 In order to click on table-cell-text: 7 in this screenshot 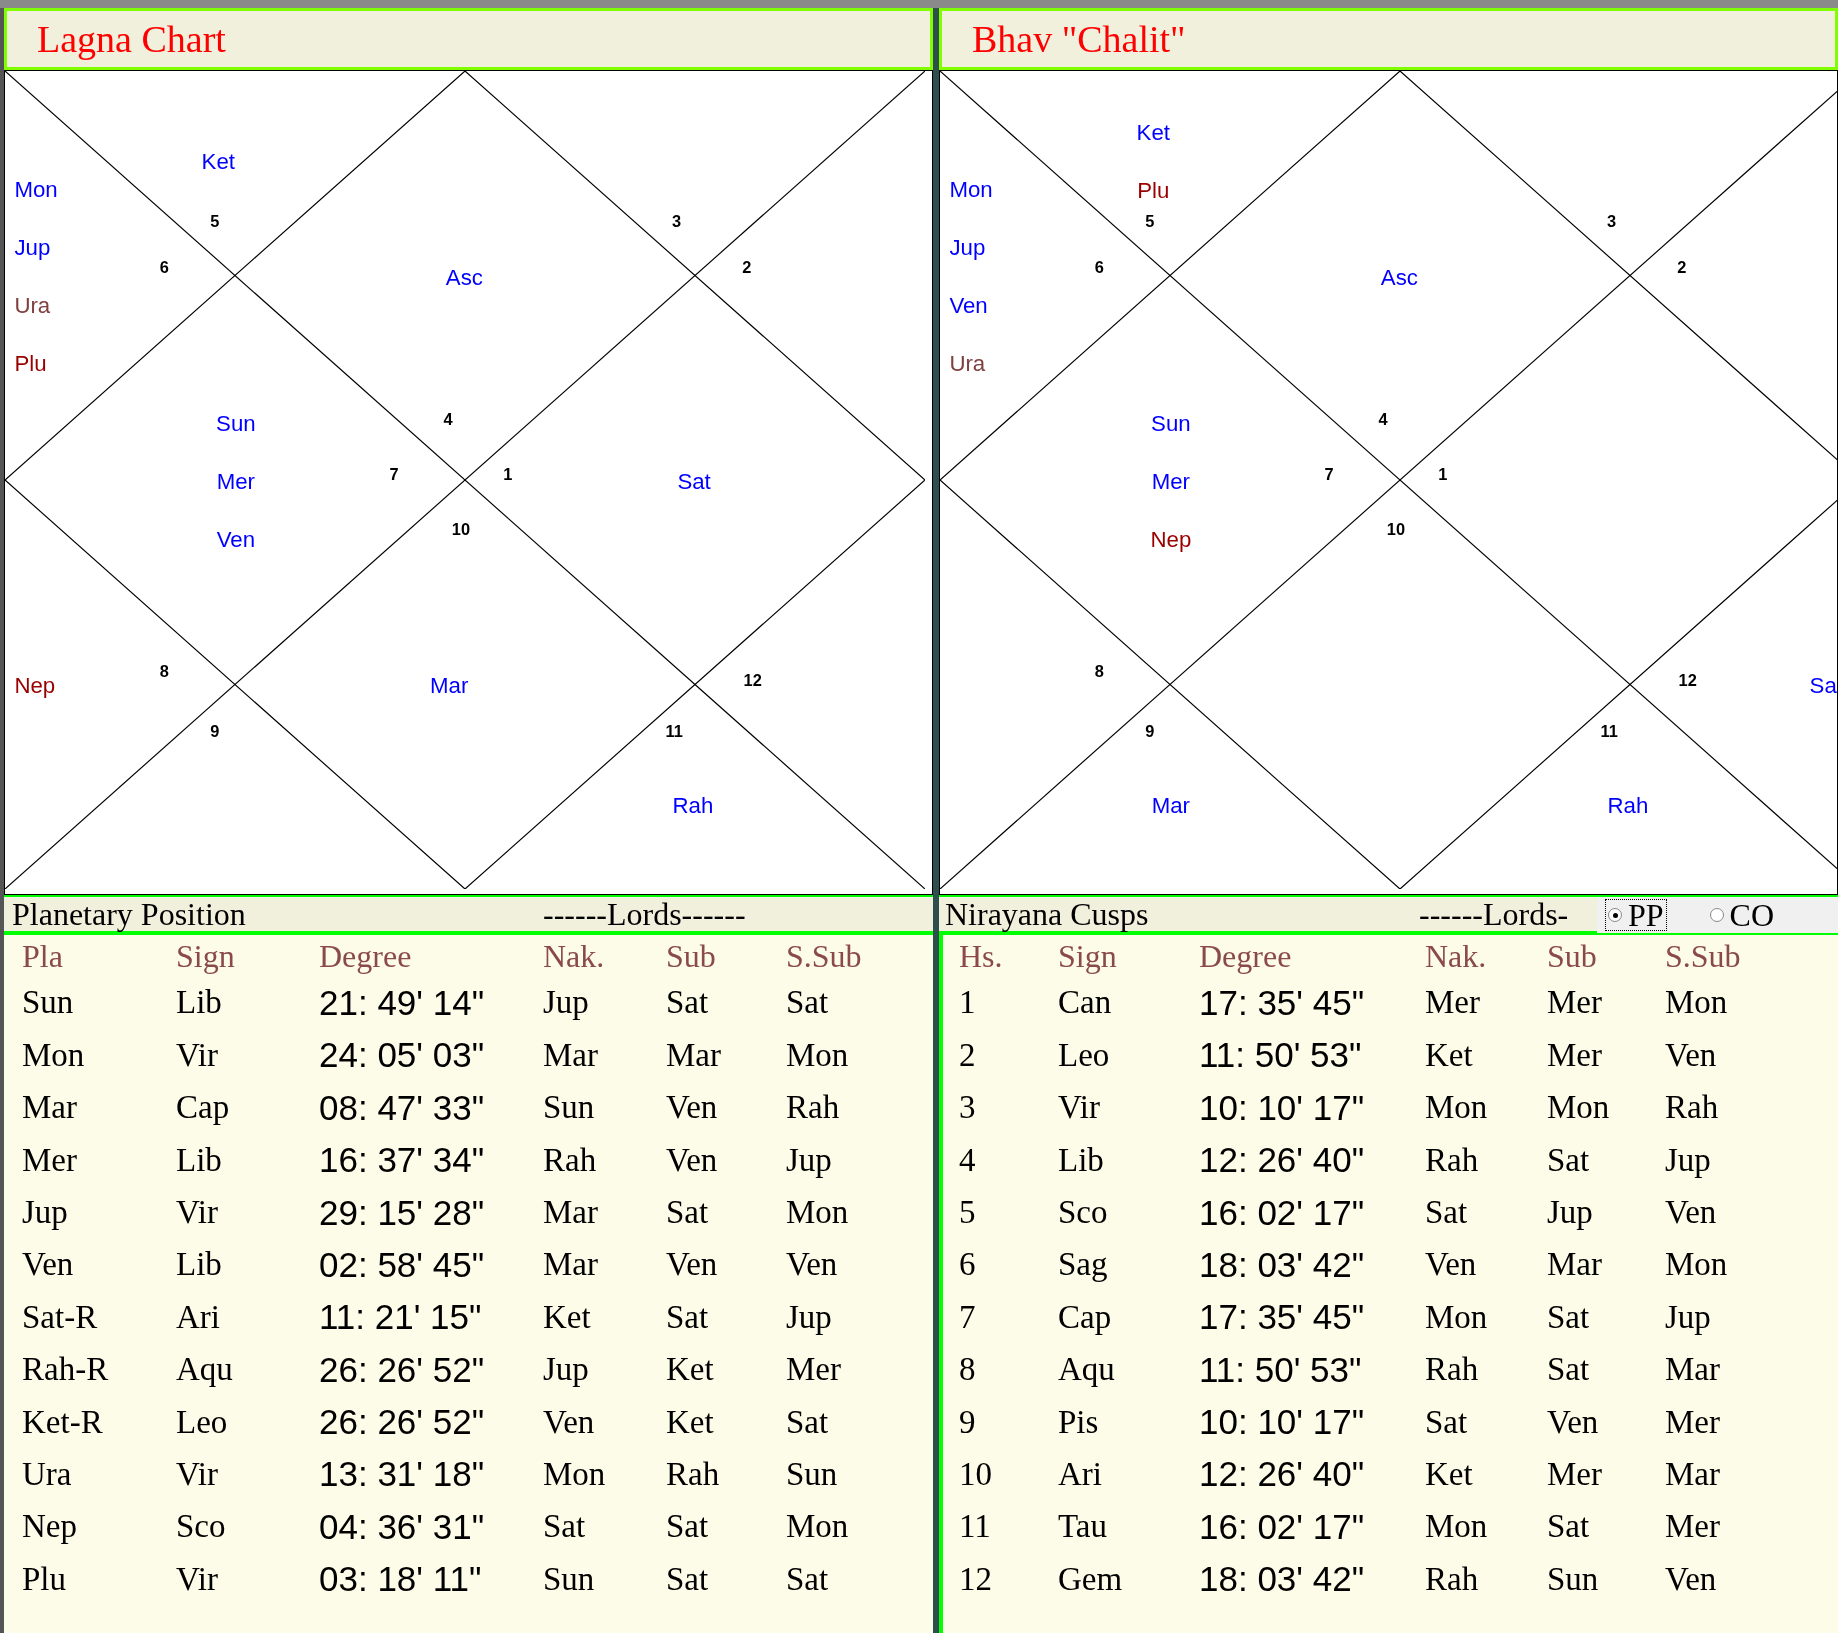, I will do `click(968, 1317)`.